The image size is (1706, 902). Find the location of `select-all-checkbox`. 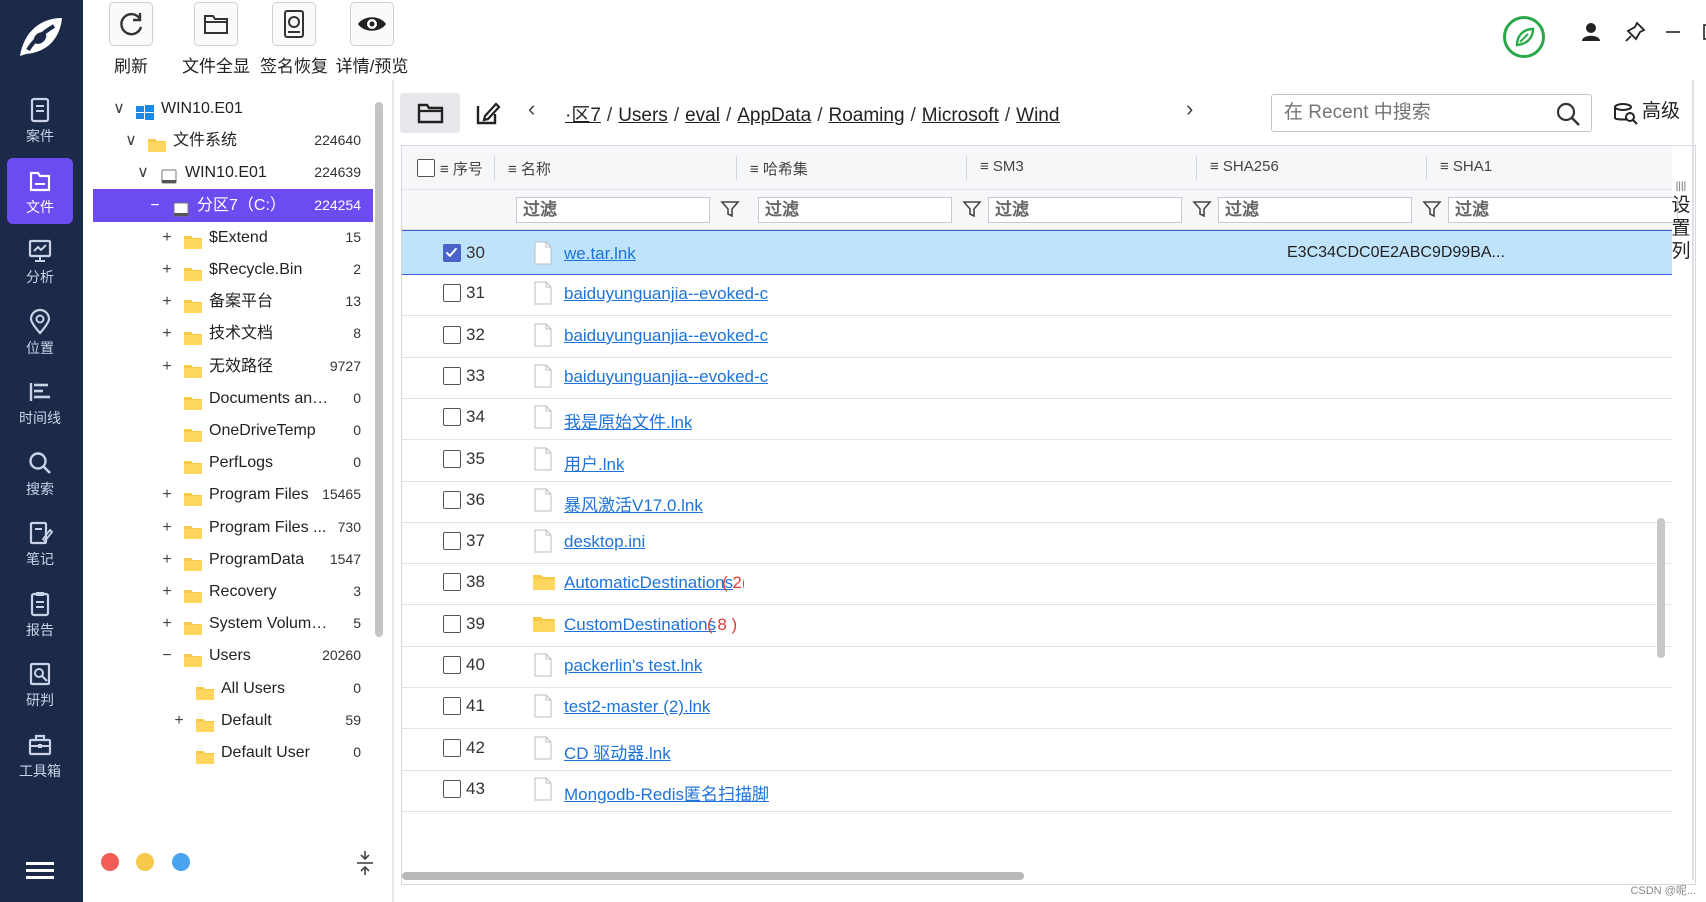

select-all-checkbox is located at coordinates (426, 168).